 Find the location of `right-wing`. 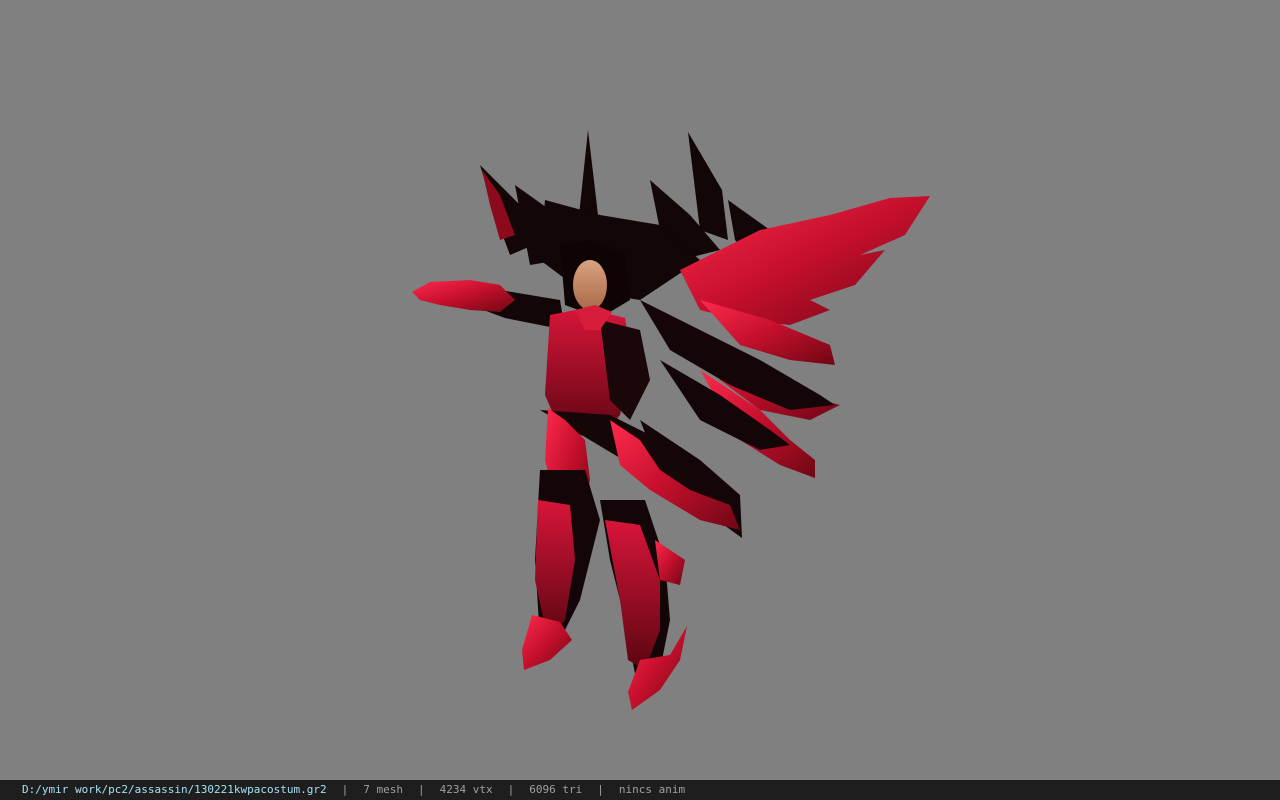

right-wing is located at coordinates (805, 337).